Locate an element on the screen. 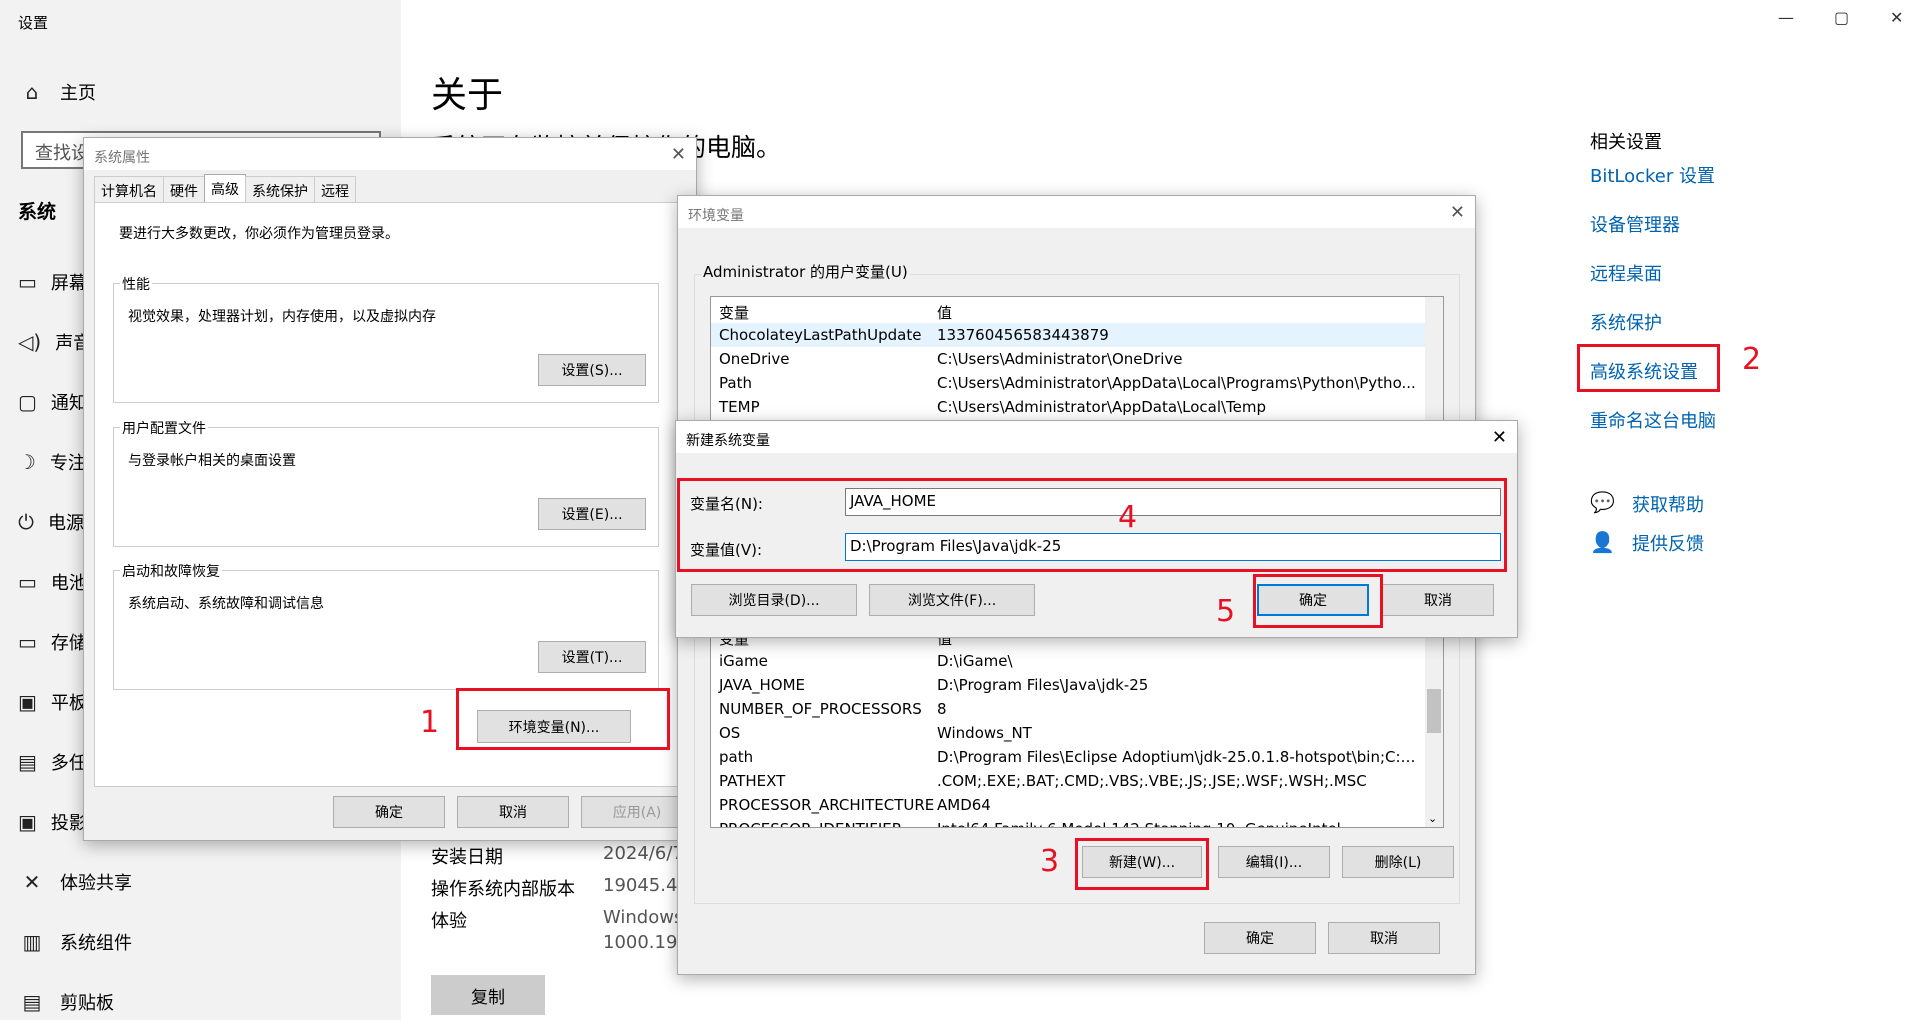 The width and height of the screenshot is (1920, 1022). tab-advanced: 高级 is located at coordinates (225, 188).